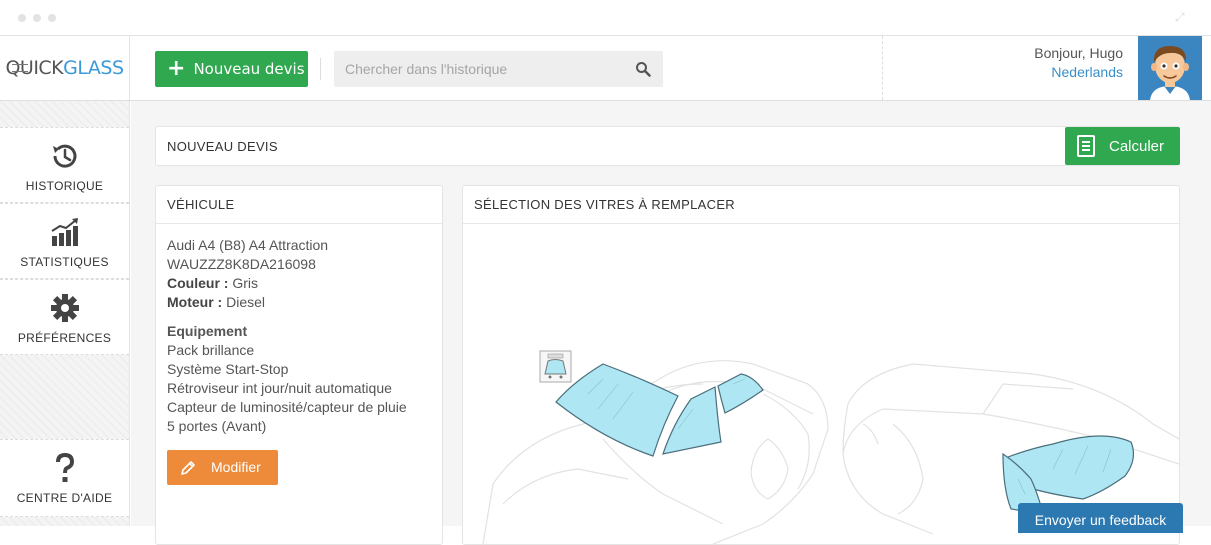 This screenshot has width=1211, height=545. What do you see at coordinates (241, 264) in the screenshot?
I see `vehicle-vin: WAUZZZ8K8DA216098` at bounding box center [241, 264].